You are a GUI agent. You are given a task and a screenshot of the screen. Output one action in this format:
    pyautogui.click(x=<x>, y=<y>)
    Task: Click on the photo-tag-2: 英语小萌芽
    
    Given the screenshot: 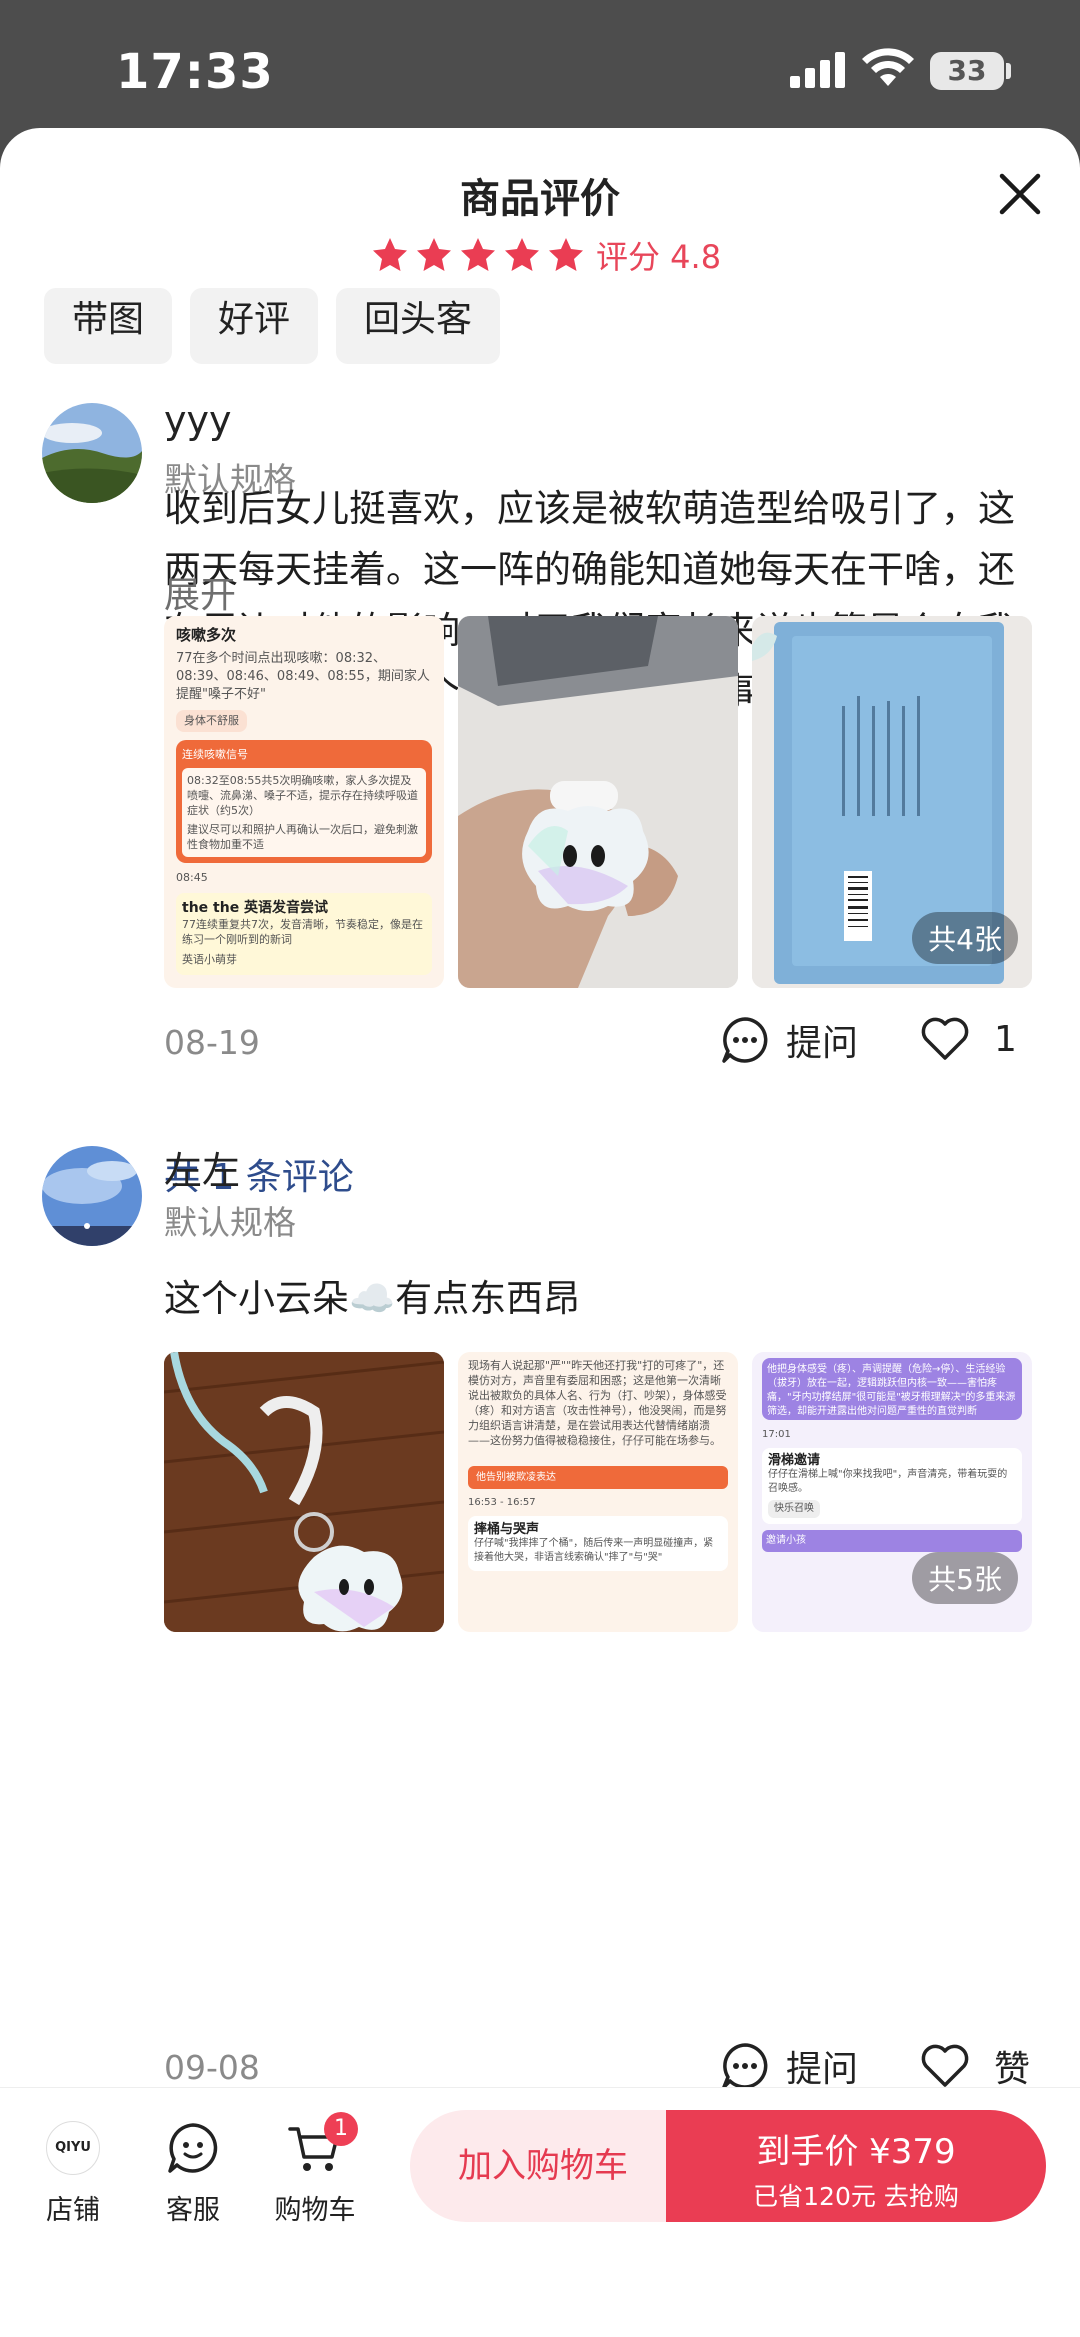 What is the action you would take?
    pyautogui.click(x=209, y=959)
    